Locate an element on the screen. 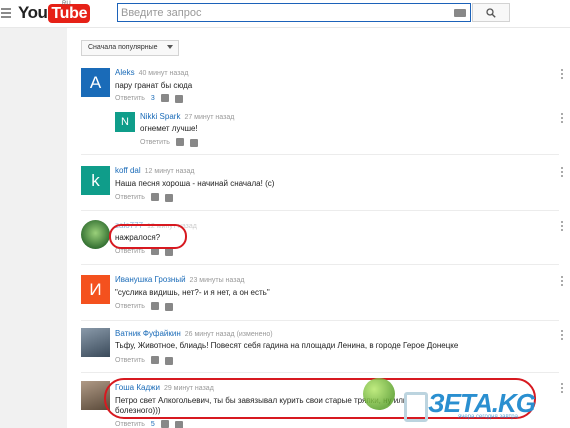 Image resolution: width=570 pixels, height=428 pixels. search-input is located at coordinates (286, 13).